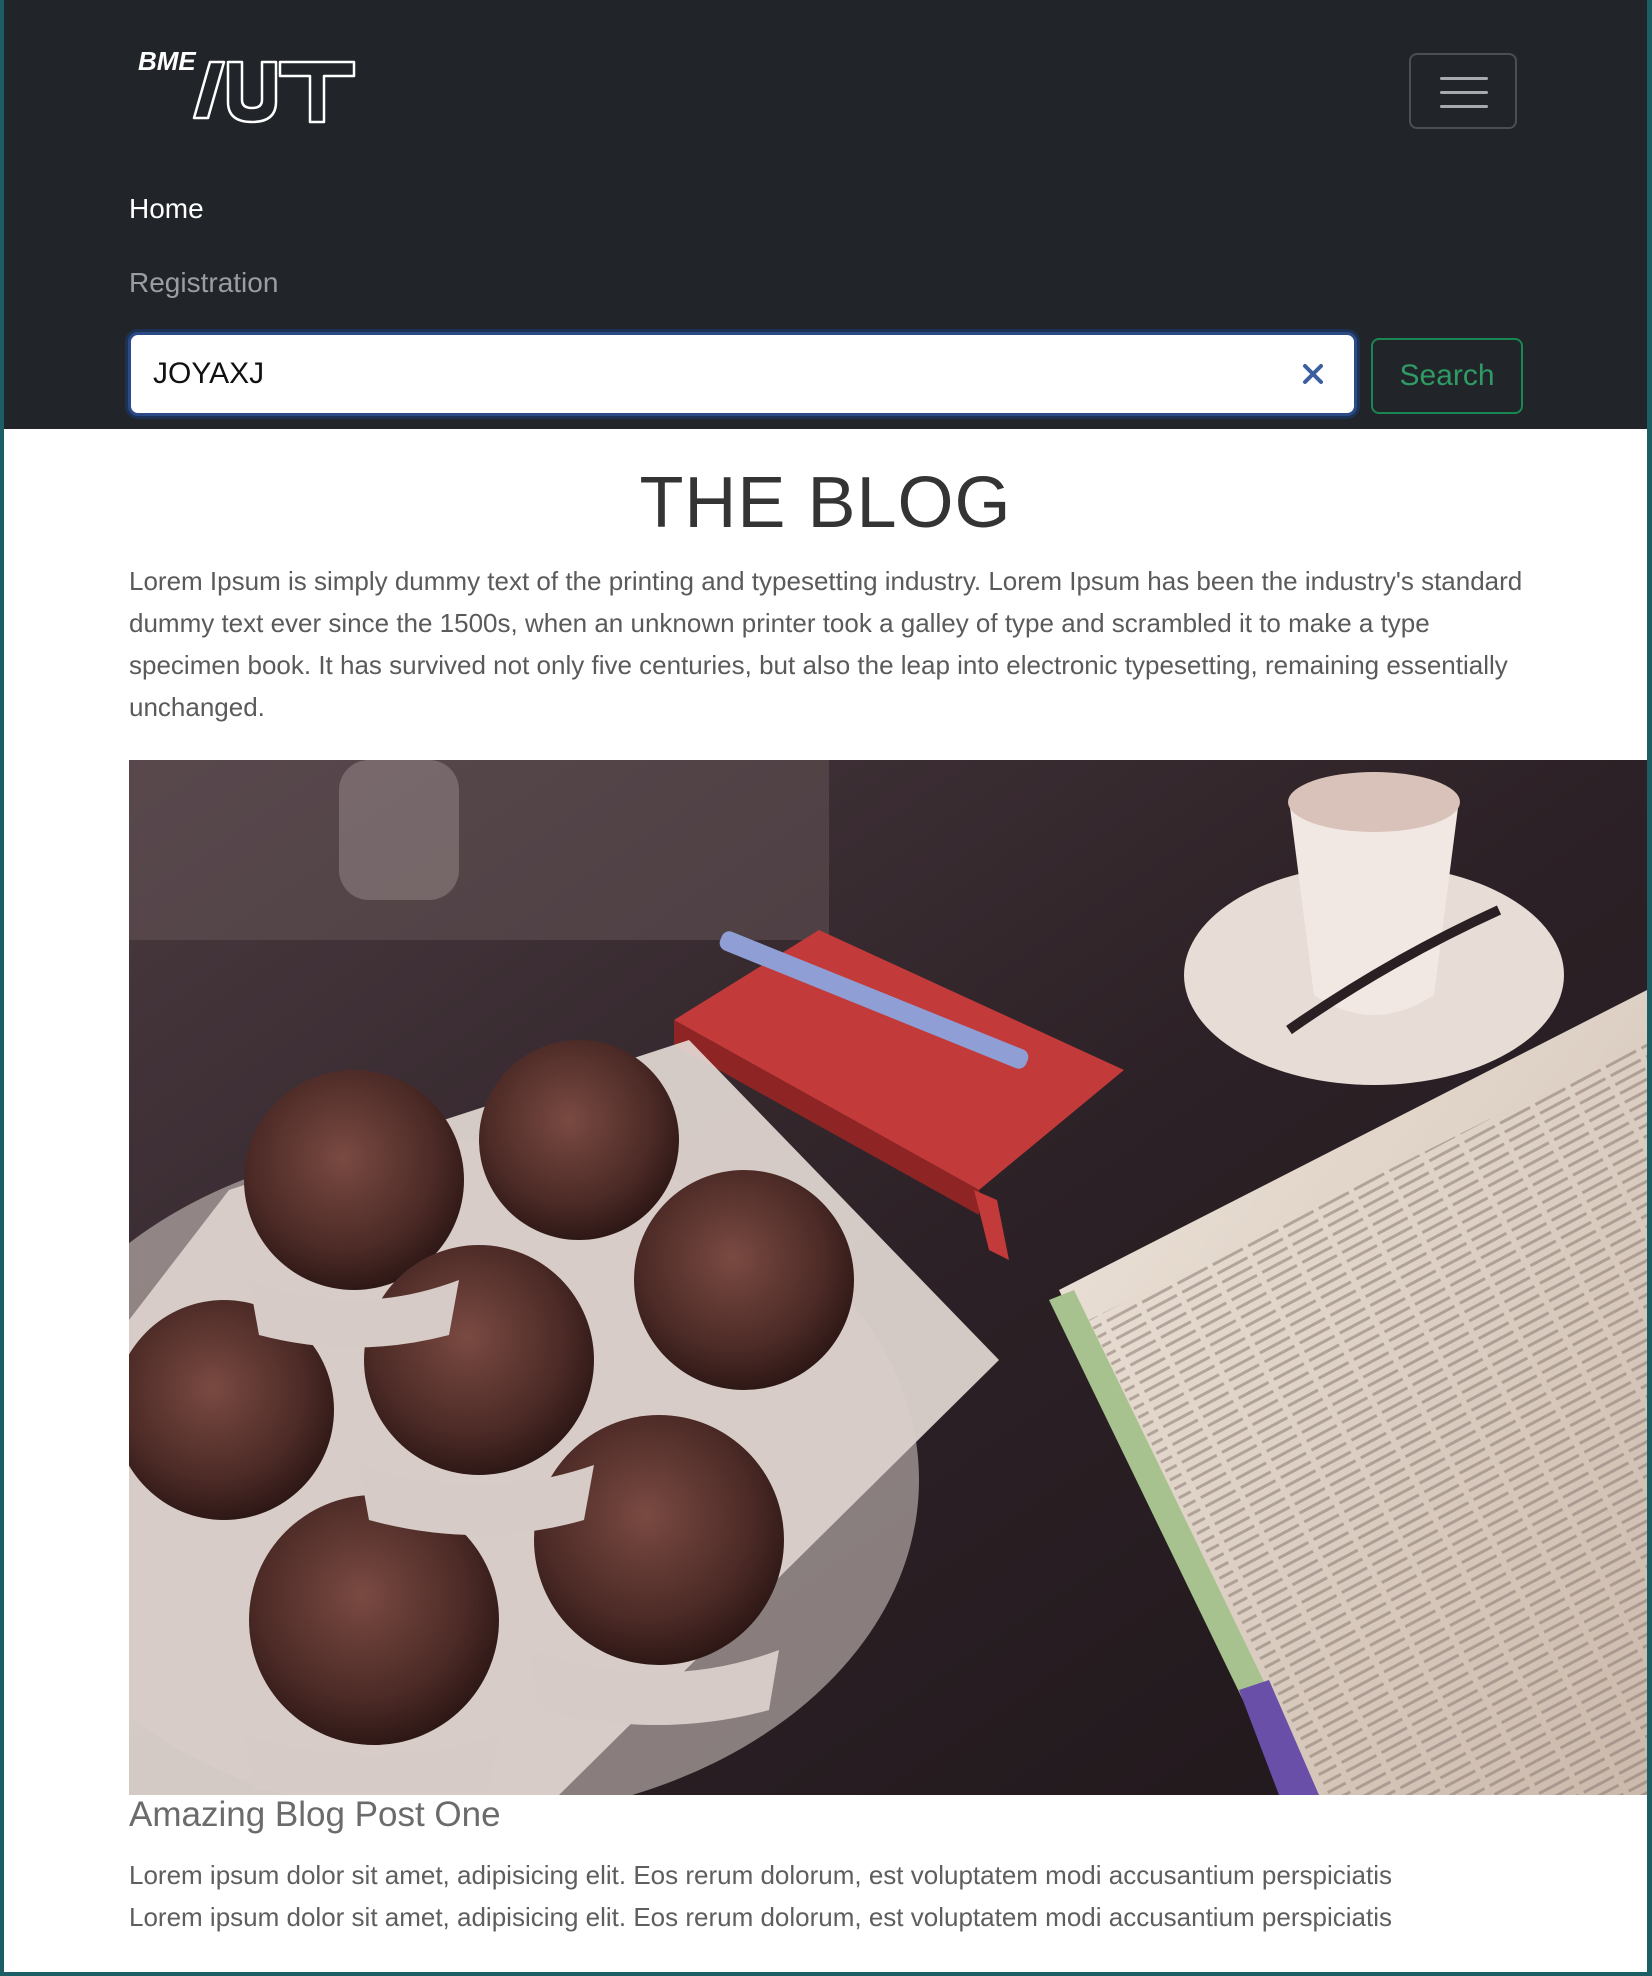 The image size is (1652, 1976). Describe the element at coordinates (315, 1815) in the screenshot. I see `post-title: Amazing Blog Post One` at that location.